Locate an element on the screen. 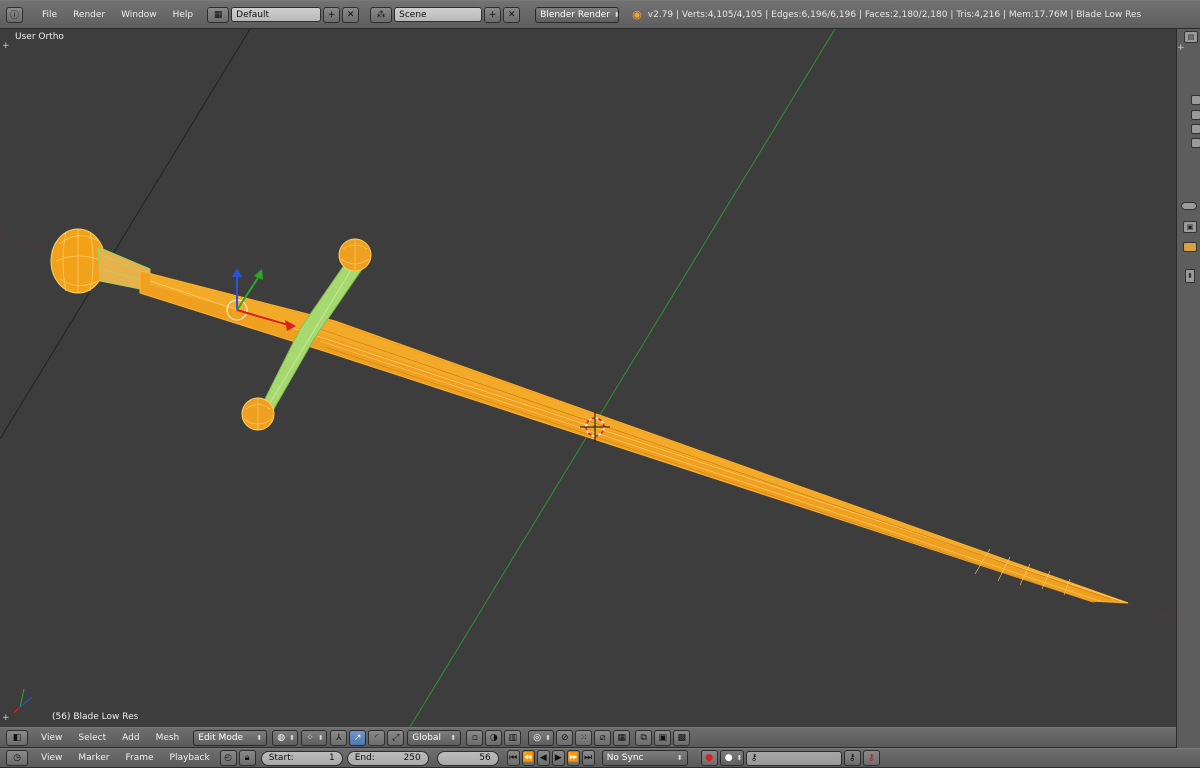 The width and height of the screenshot is (1200, 768). render-engine-label: Blender Render is located at coordinates (575, 14).